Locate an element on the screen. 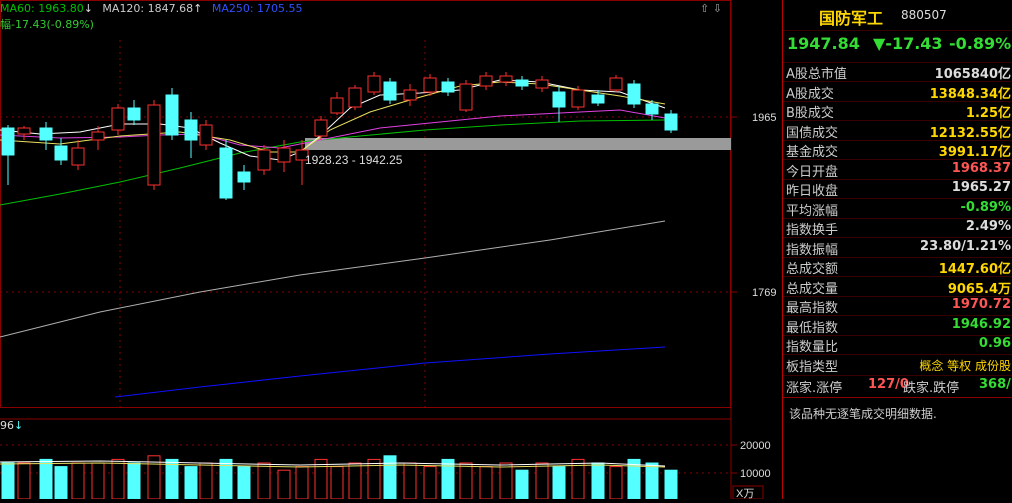  stat-value: 1968.37 is located at coordinates (981, 168).